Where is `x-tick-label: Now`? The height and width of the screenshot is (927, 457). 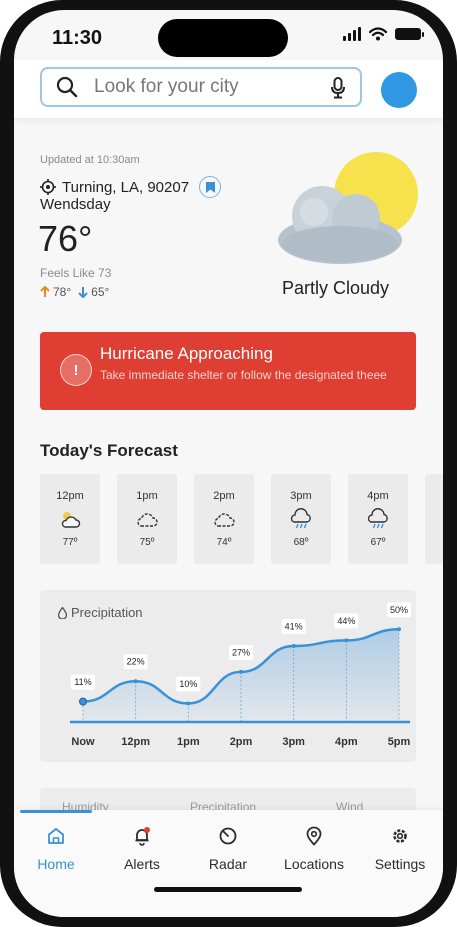
x-tick-label: Now is located at coordinates (83, 742).